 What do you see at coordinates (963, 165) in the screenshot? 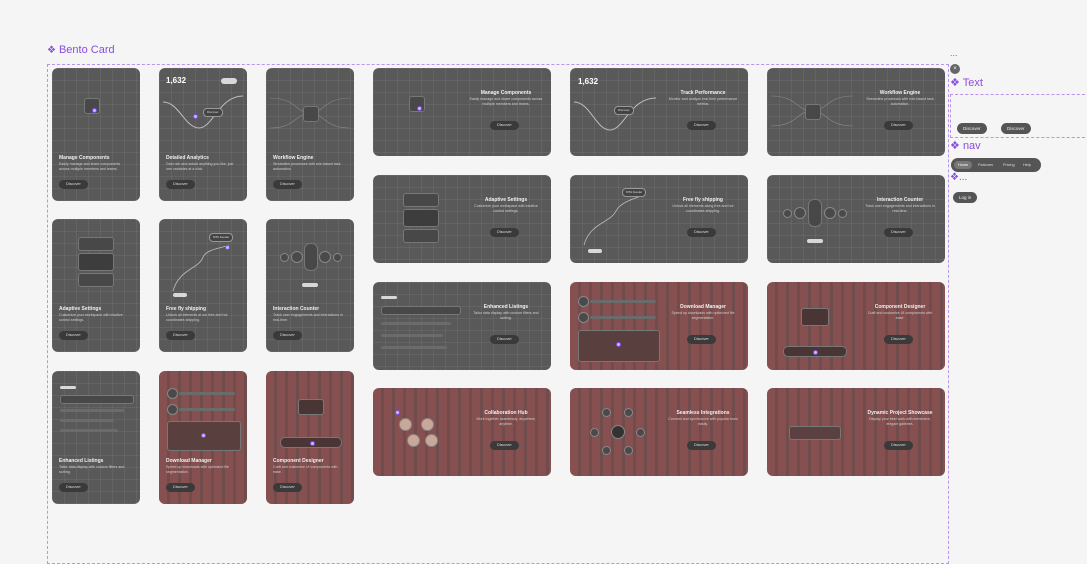
I see `nav-item-home: Home` at bounding box center [963, 165].